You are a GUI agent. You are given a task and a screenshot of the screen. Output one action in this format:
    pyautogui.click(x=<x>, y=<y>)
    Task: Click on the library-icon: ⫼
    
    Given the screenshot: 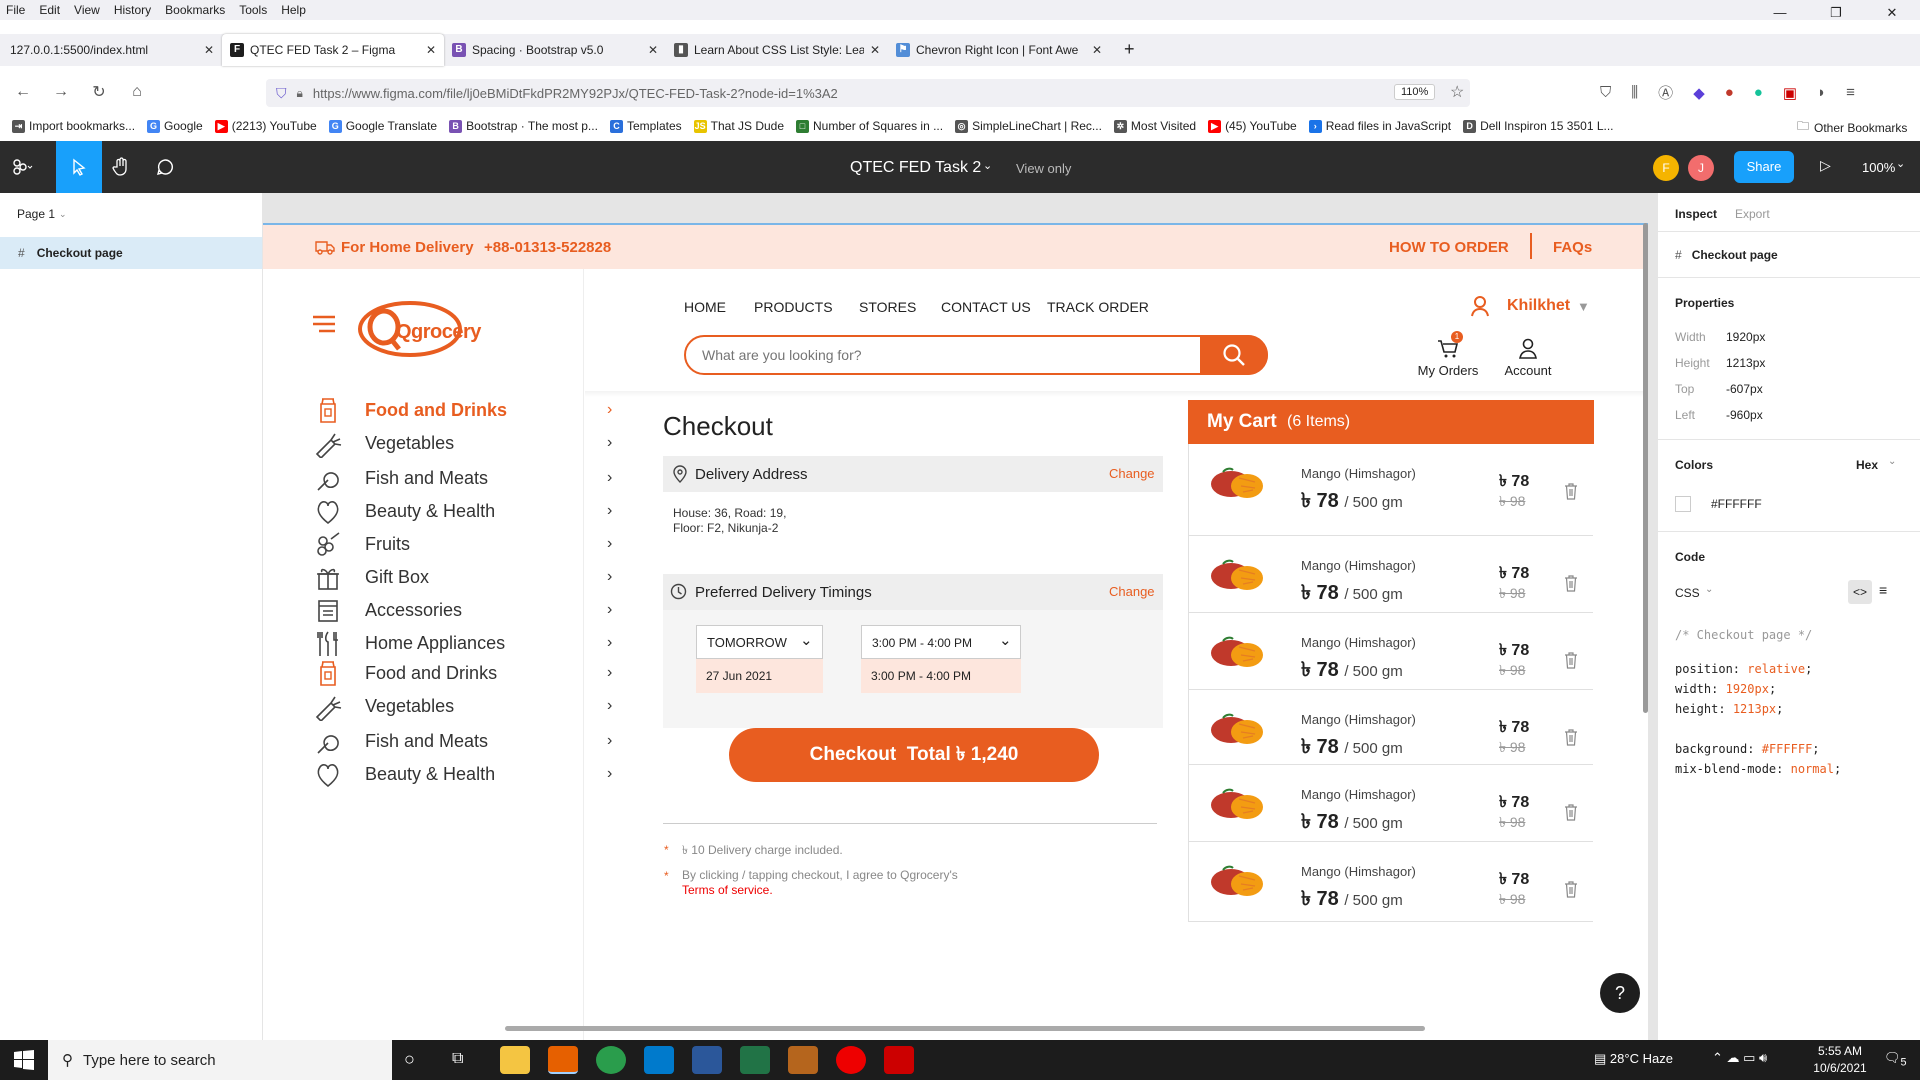 What is the action you would take?
    pyautogui.click(x=1634, y=92)
    